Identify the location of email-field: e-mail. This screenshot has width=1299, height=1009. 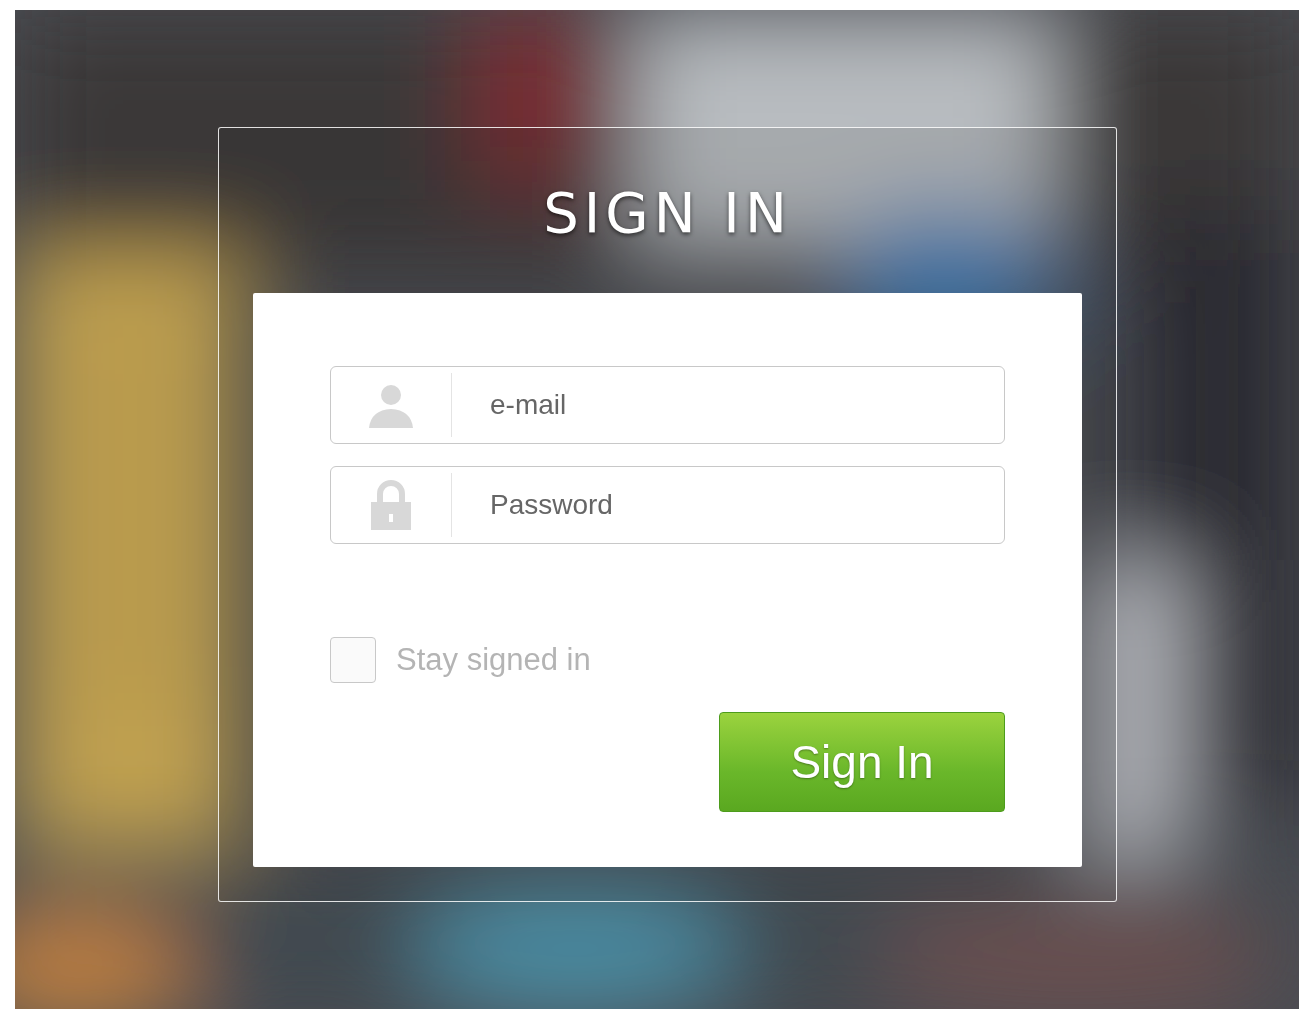
(667, 405).